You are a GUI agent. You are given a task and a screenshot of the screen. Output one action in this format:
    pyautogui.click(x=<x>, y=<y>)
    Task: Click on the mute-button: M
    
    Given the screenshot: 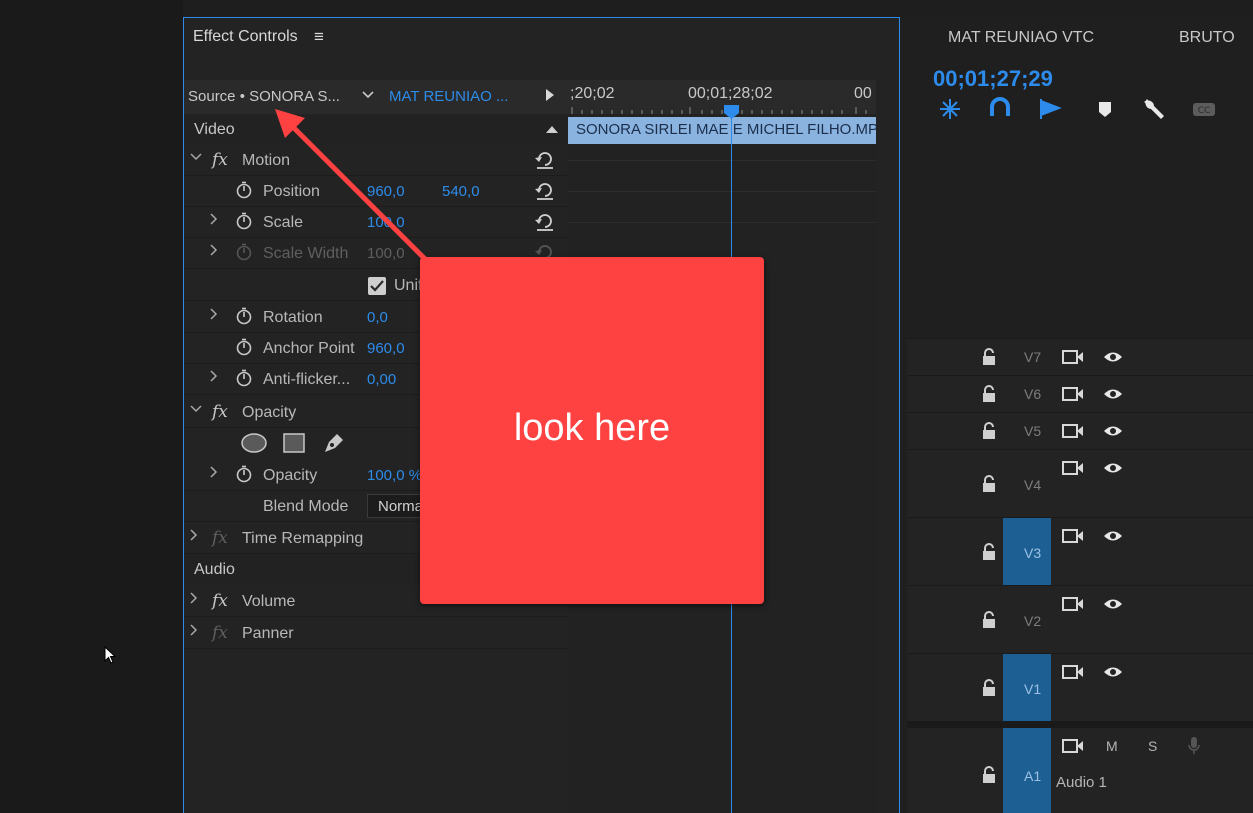 What is the action you would take?
    pyautogui.click(x=1112, y=746)
    